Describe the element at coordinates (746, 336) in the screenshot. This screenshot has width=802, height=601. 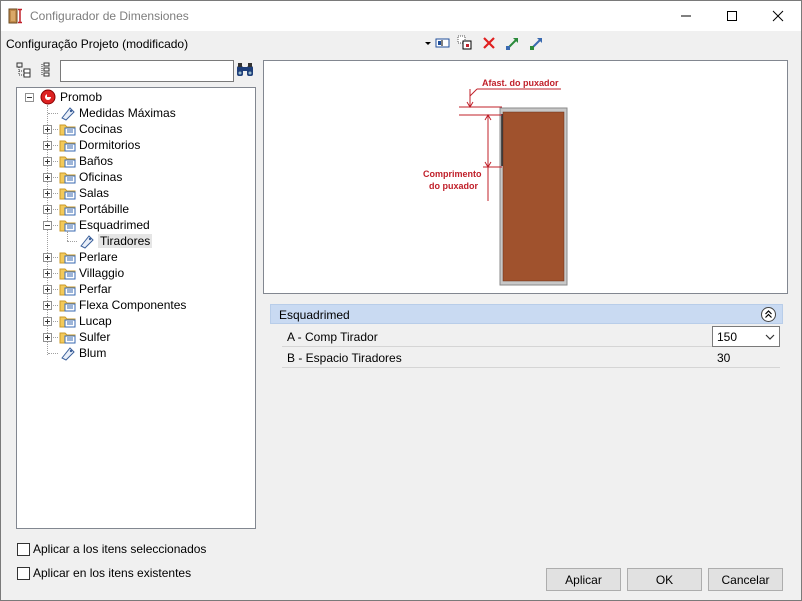
I see `comp-tirador-select: 150` at that location.